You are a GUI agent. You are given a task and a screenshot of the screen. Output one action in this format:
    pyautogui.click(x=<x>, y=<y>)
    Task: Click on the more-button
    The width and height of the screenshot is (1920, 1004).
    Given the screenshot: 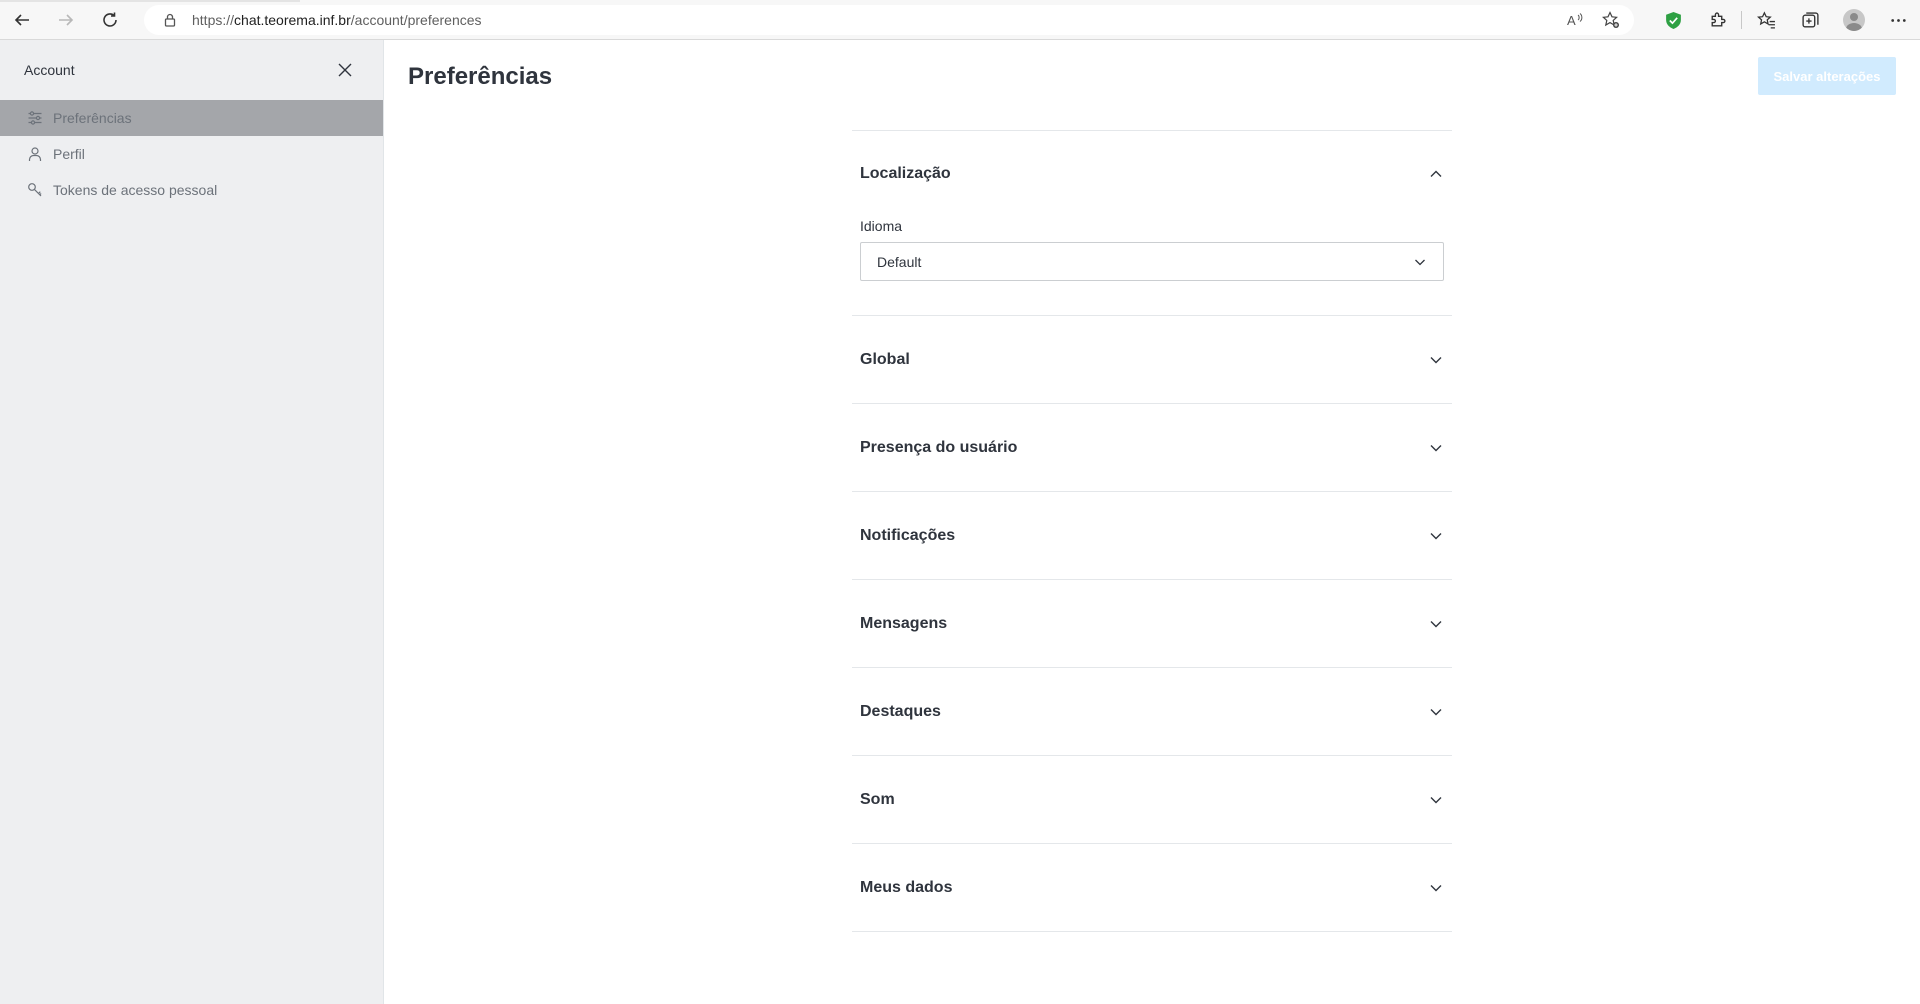 What is the action you would take?
    pyautogui.click(x=1898, y=20)
    